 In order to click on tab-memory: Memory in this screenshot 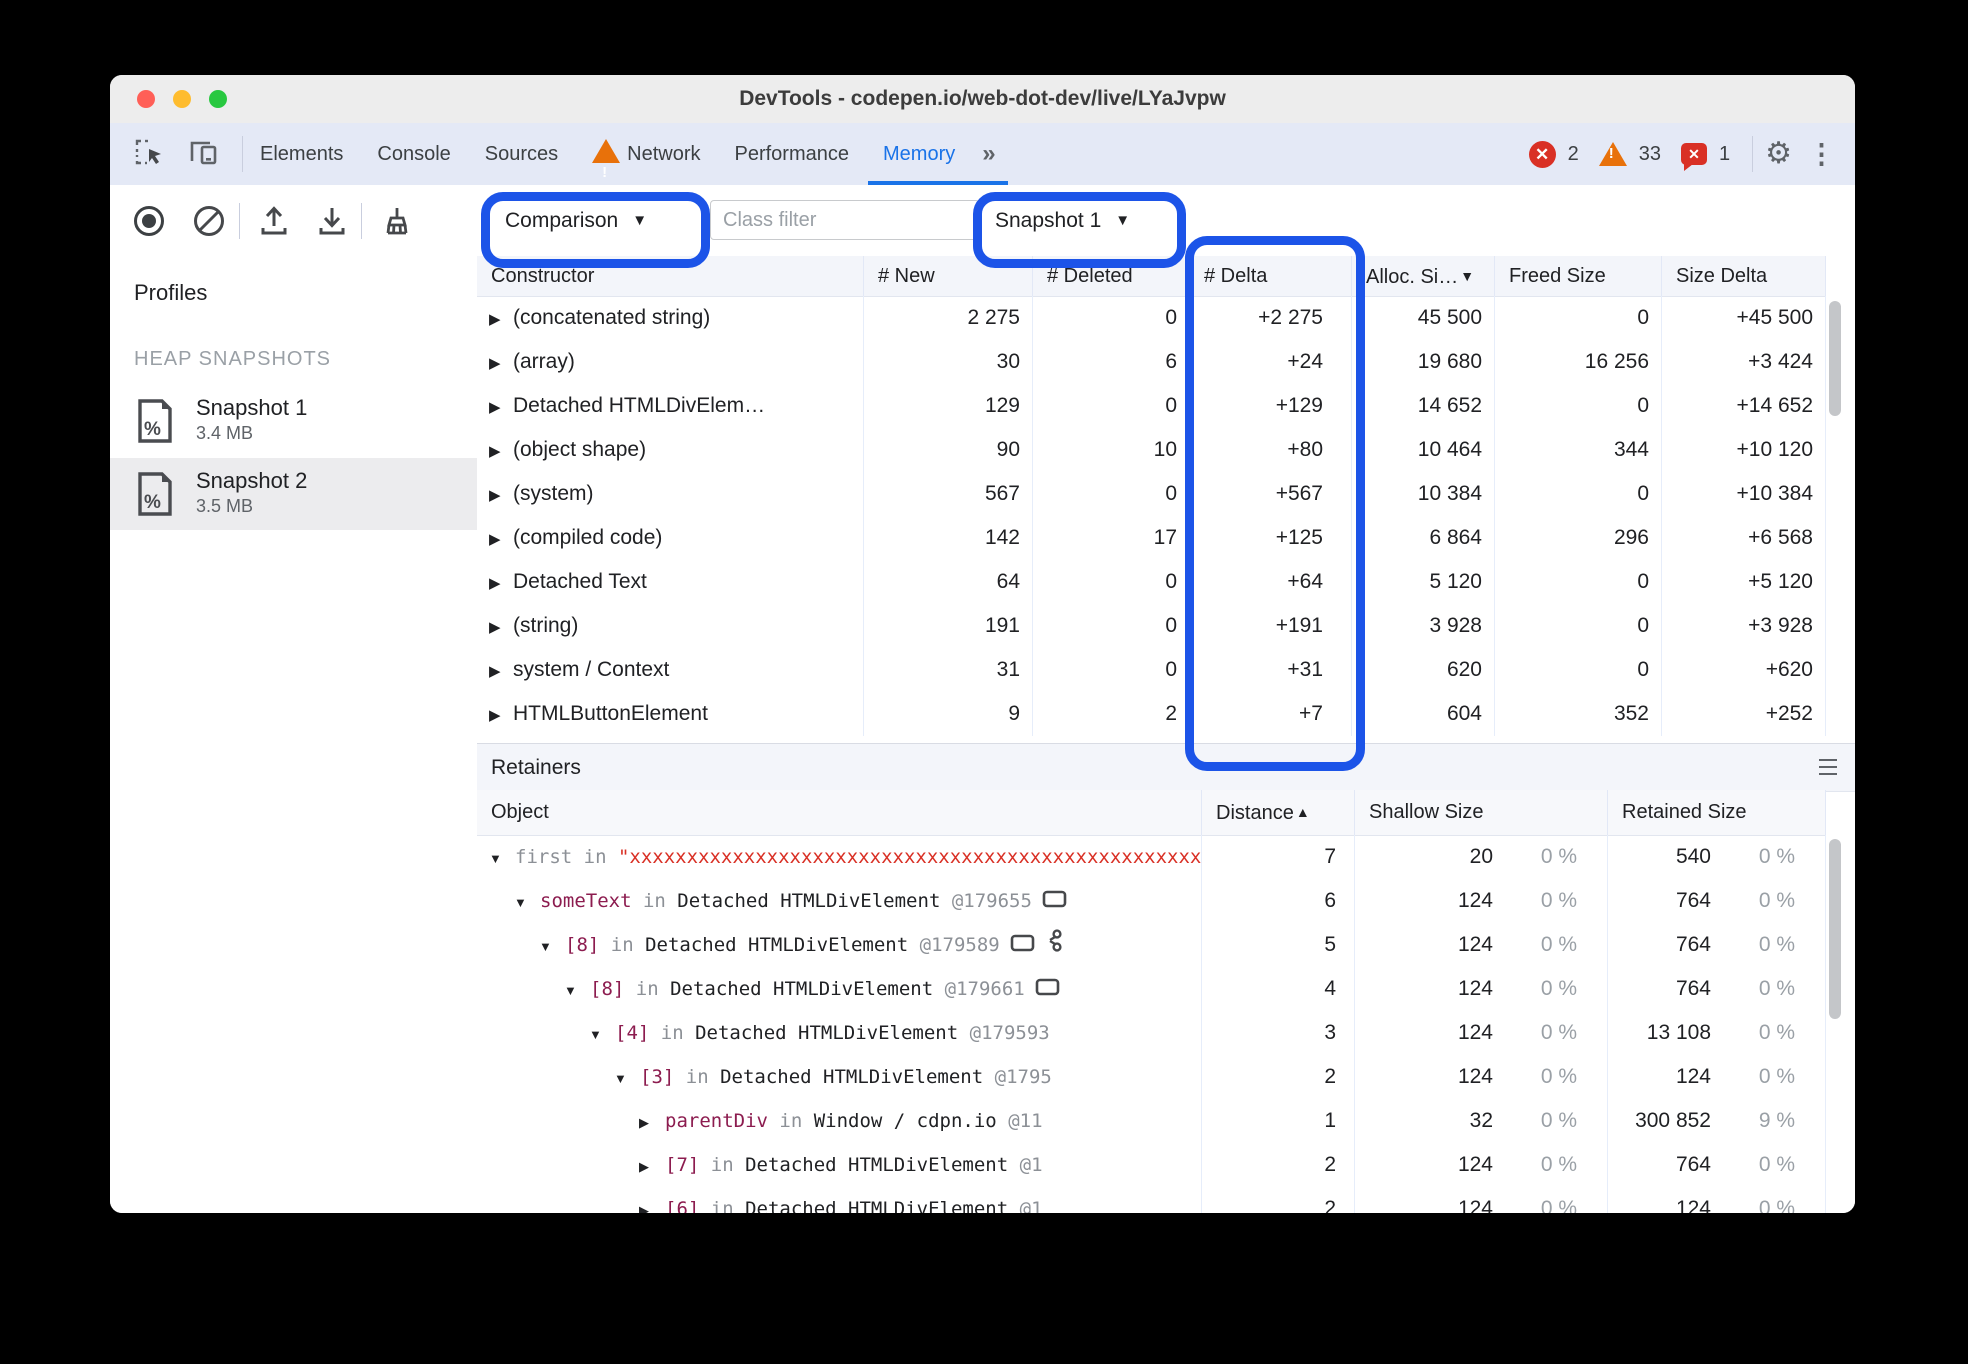, I will do `click(937, 154)`.